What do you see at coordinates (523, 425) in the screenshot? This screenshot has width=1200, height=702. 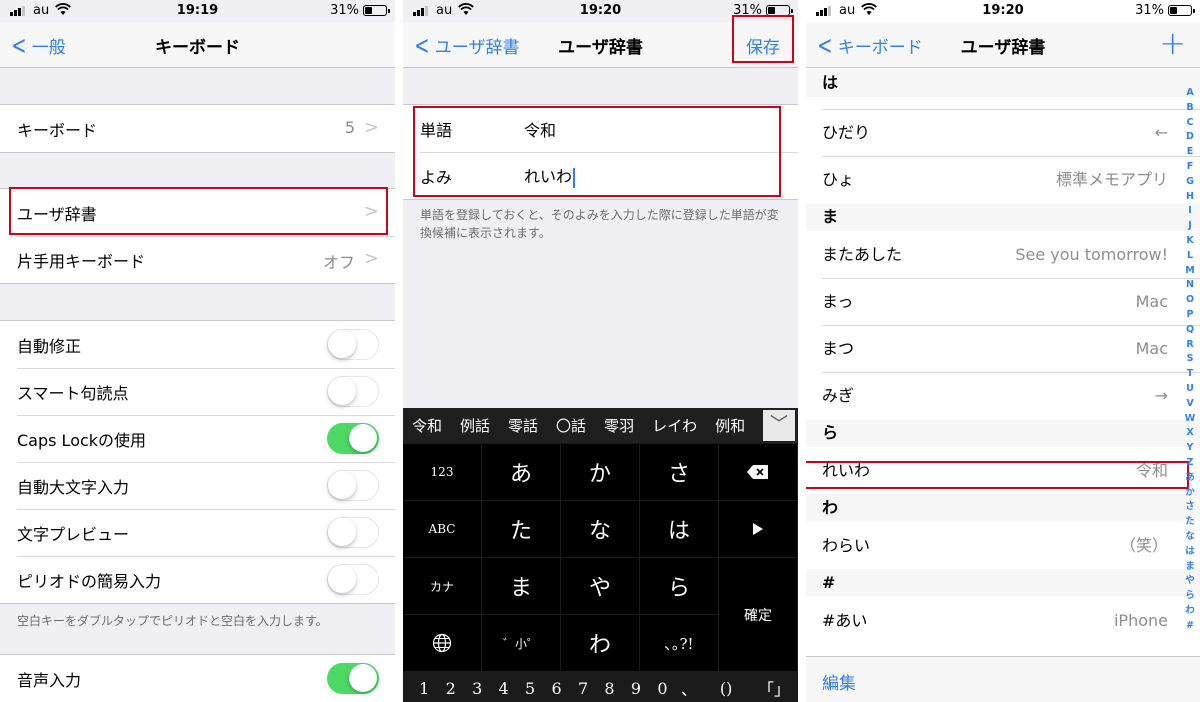 I see `candidate: 零話` at bounding box center [523, 425].